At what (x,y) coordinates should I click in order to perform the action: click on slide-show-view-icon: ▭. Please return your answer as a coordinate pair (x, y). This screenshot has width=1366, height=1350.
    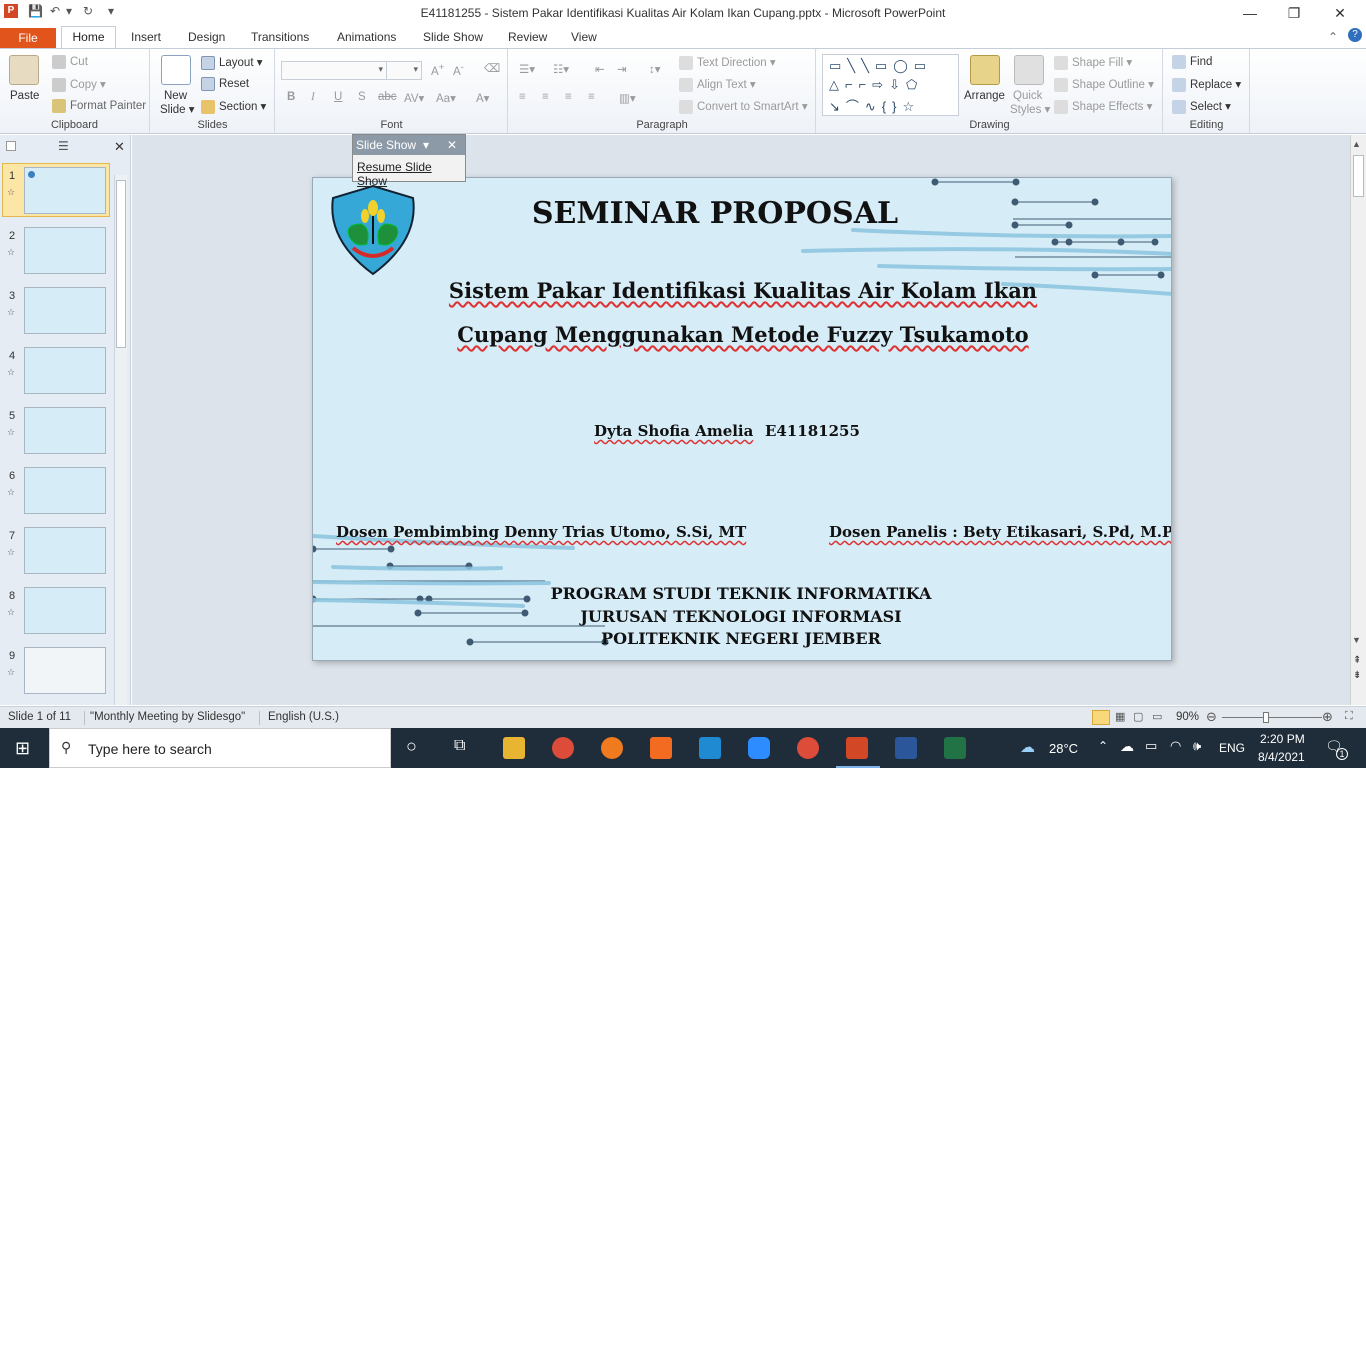
    Looking at the image, I should click on (1157, 716).